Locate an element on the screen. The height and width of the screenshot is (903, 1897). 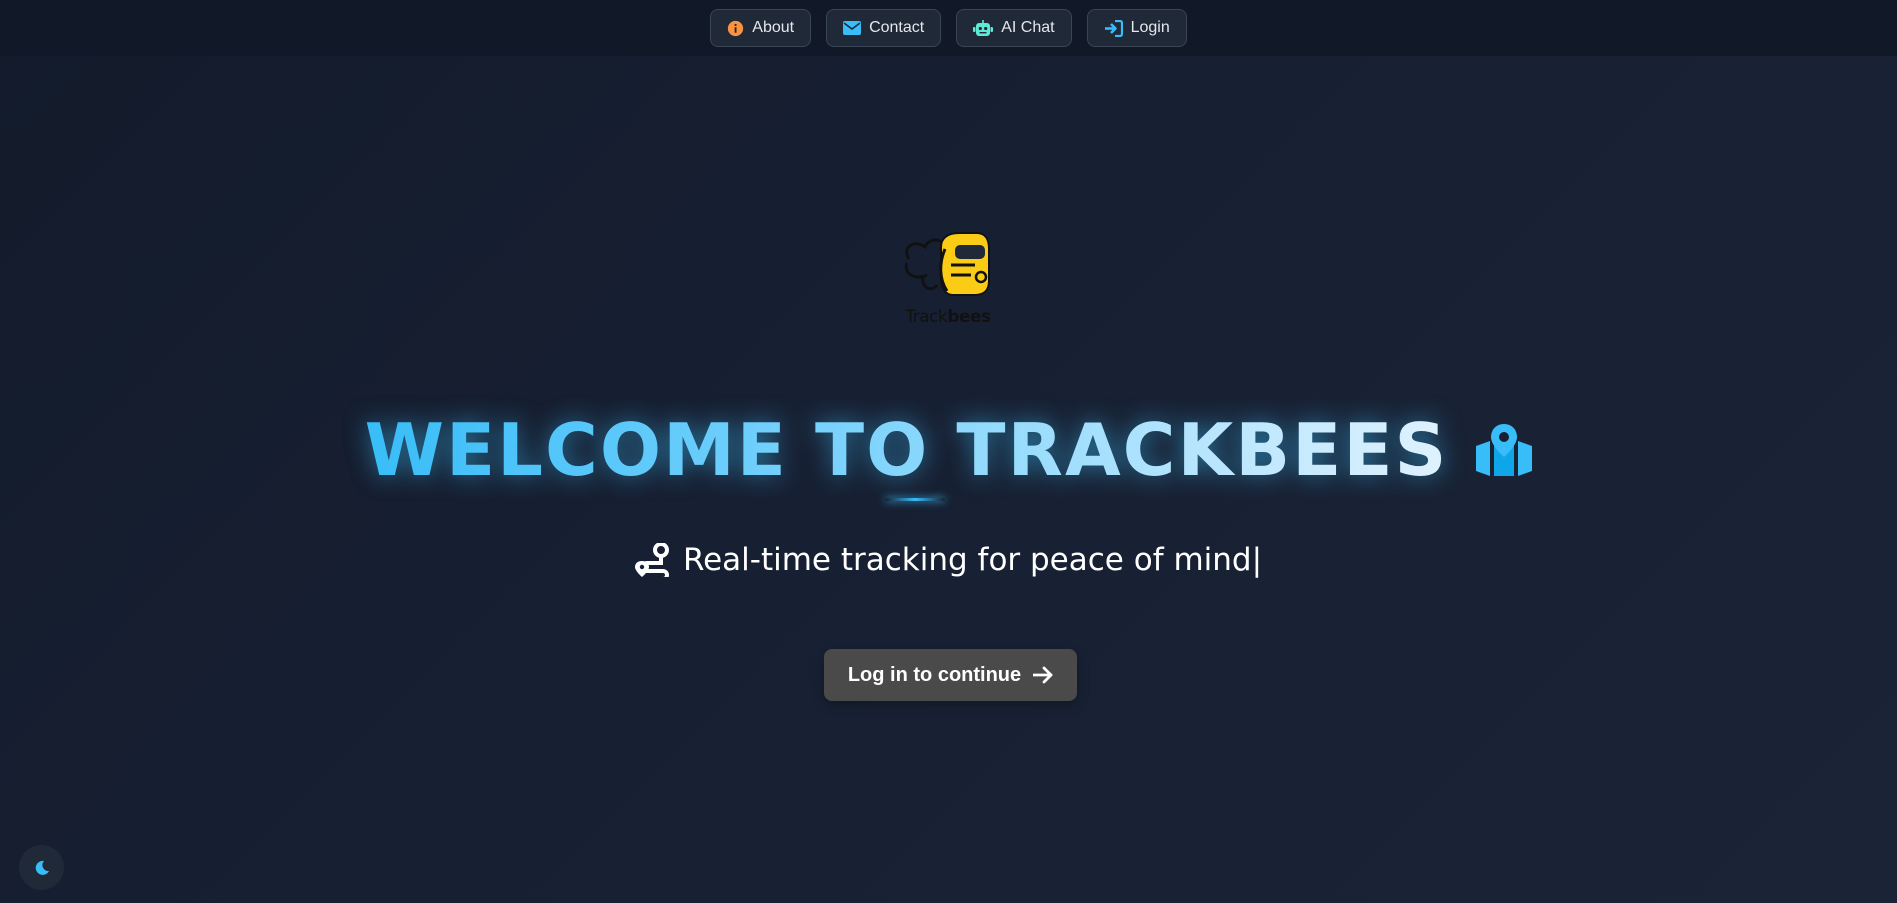
nav-contact-label: Contact is located at coordinates (897, 27).